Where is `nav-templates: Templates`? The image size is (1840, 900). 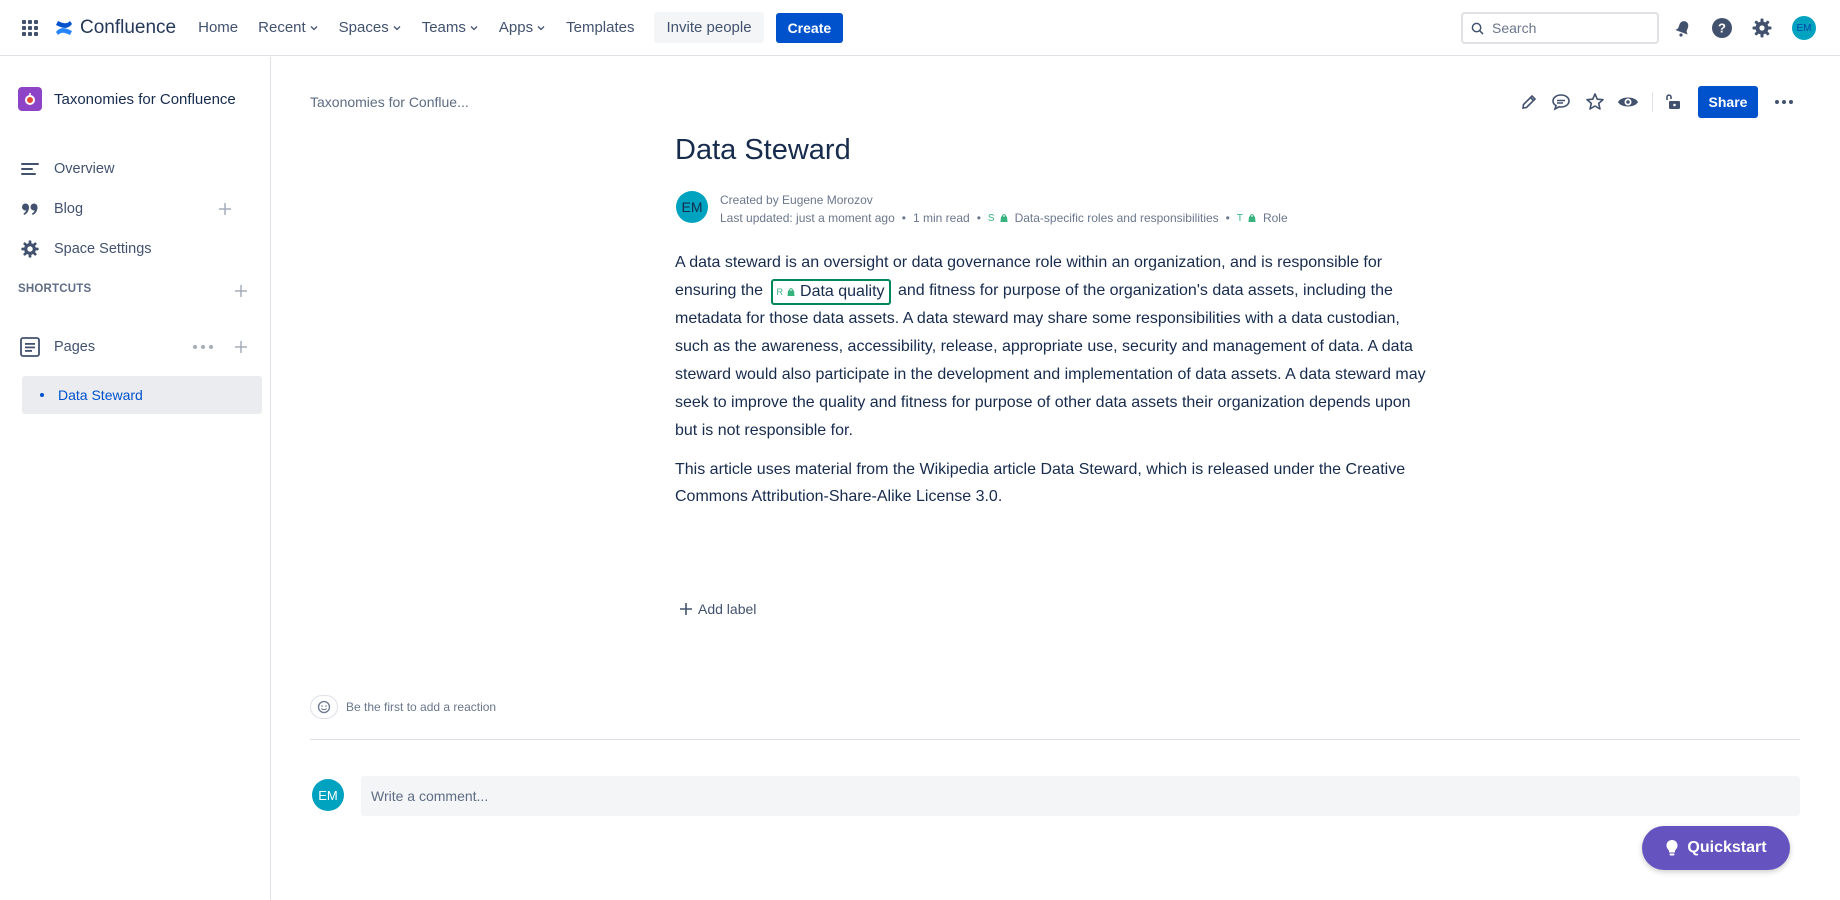 nav-templates: Templates is located at coordinates (600, 27).